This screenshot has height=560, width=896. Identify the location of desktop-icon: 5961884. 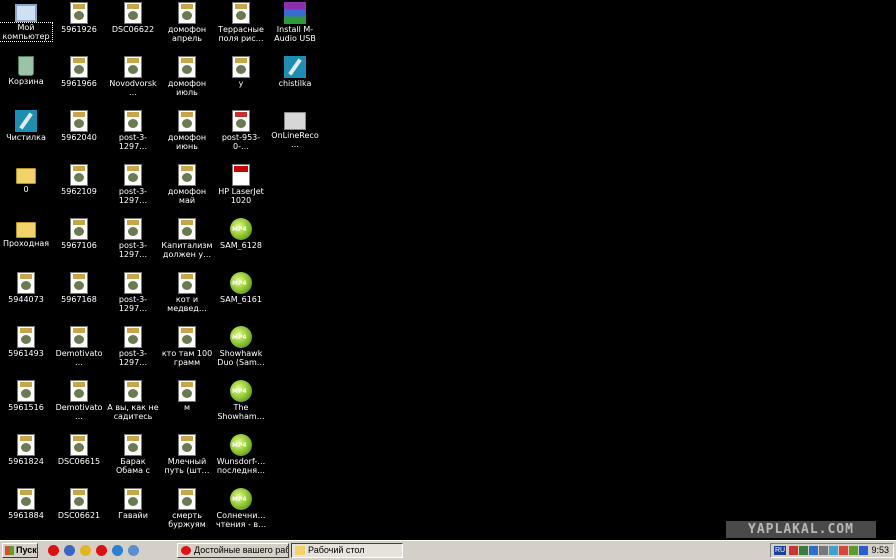
(26, 514).